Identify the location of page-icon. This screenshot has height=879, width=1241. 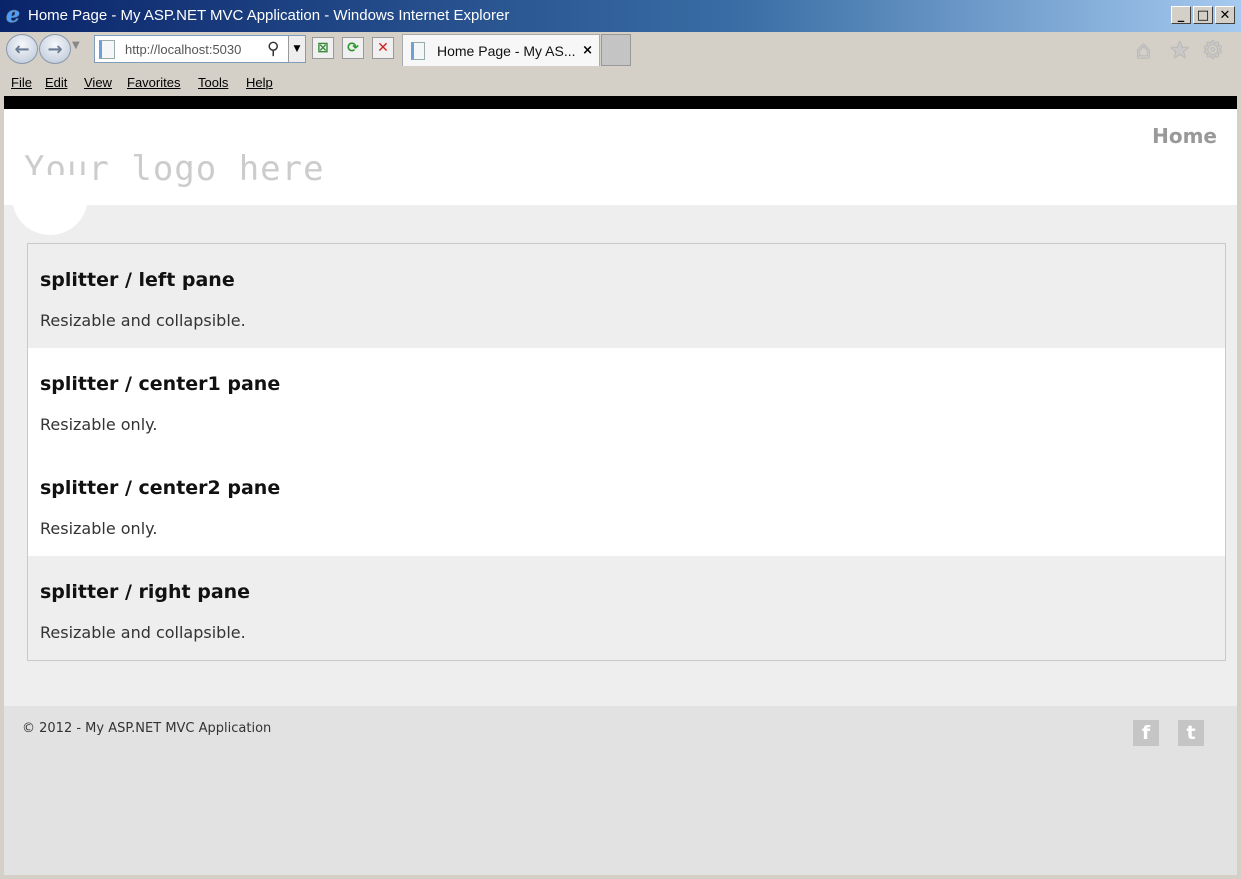
(107, 49).